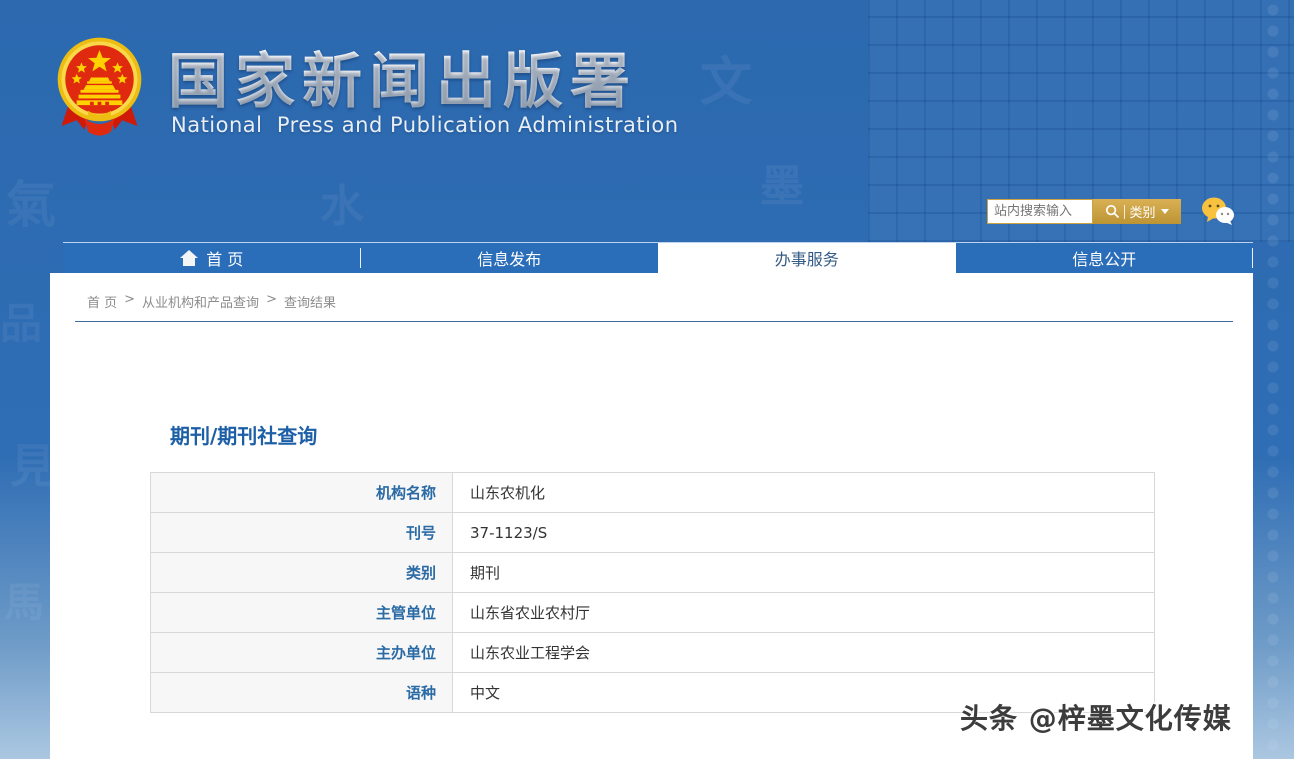 The width and height of the screenshot is (1294, 759). Describe the element at coordinates (225, 259) in the screenshot. I see `nav-item-label: 首 页` at that location.